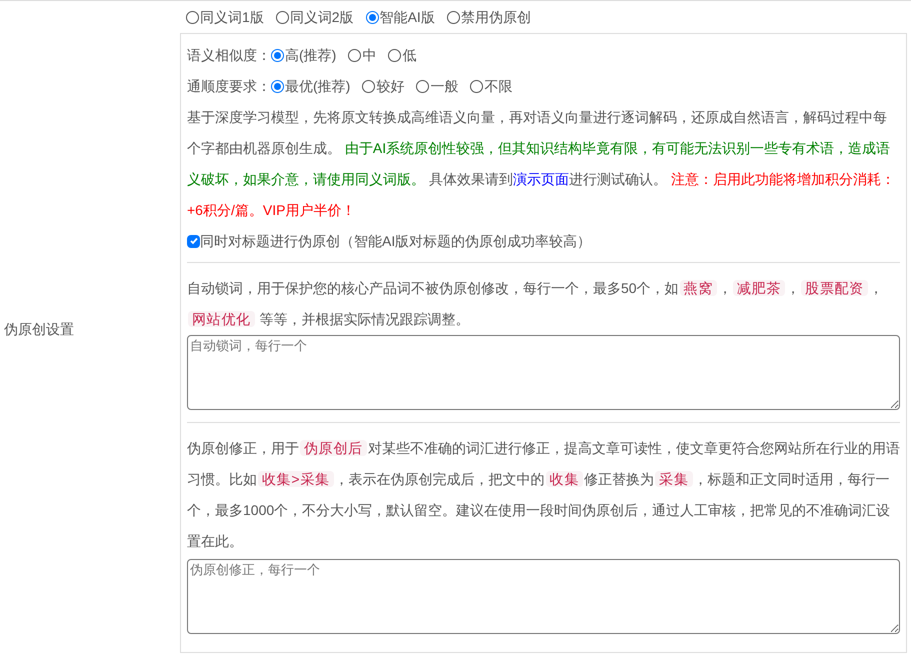 This screenshot has width=911, height=658. Describe the element at coordinates (444, 86) in the screenshot. I see `radio-label: 一般` at that location.